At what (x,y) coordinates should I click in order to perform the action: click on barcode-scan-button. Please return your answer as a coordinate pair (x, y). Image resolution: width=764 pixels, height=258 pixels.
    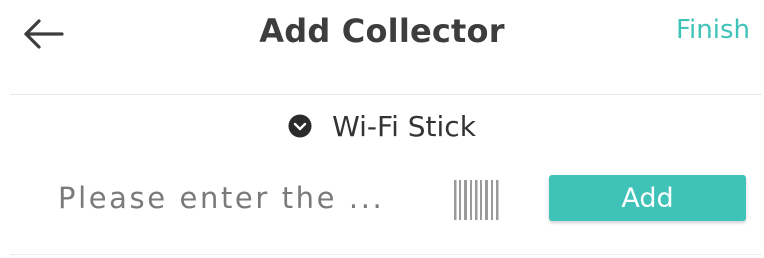
    Looking at the image, I should click on (479, 200).